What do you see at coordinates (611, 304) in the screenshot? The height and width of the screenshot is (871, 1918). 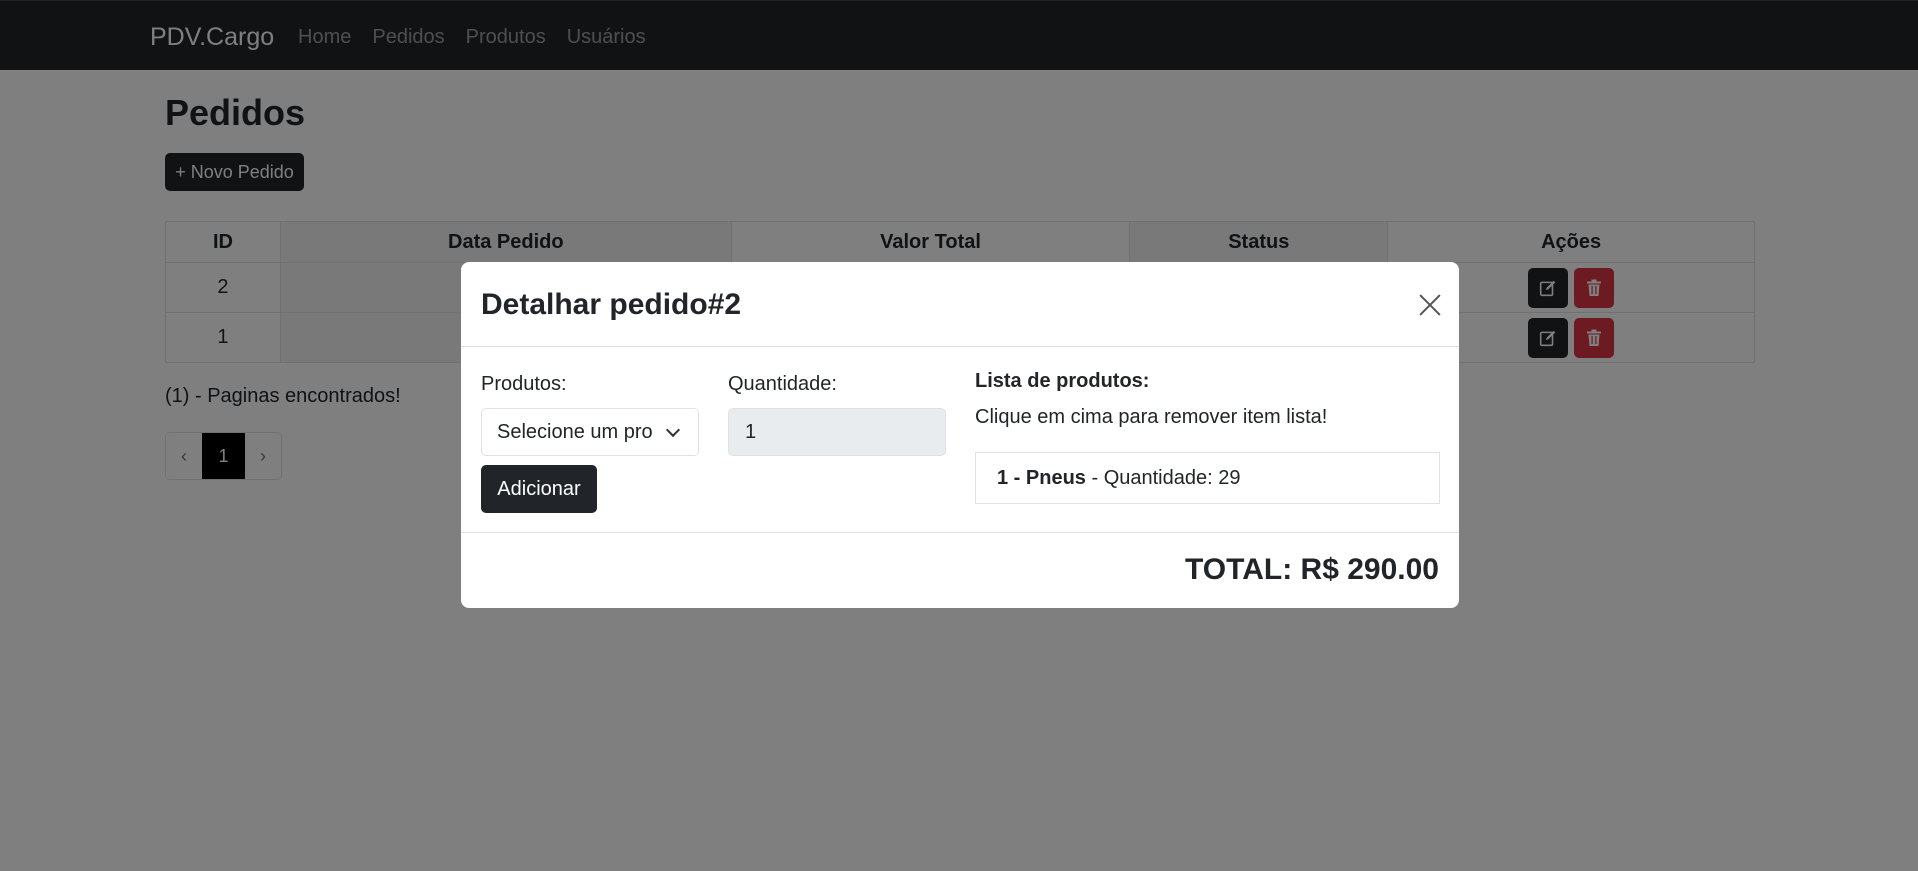 I see `modal-title: Detalhar pedido#2` at bounding box center [611, 304].